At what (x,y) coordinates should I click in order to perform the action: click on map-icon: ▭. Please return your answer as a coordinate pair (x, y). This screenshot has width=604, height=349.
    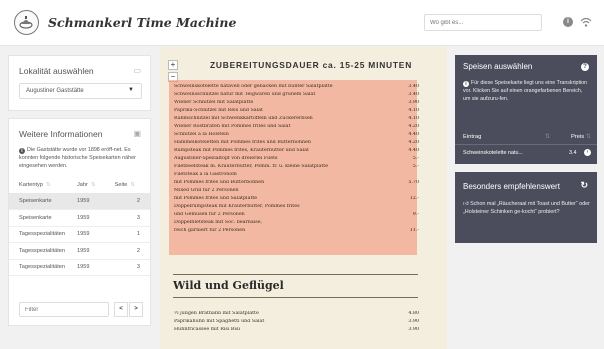
    Looking at the image, I should click on (137, 70).